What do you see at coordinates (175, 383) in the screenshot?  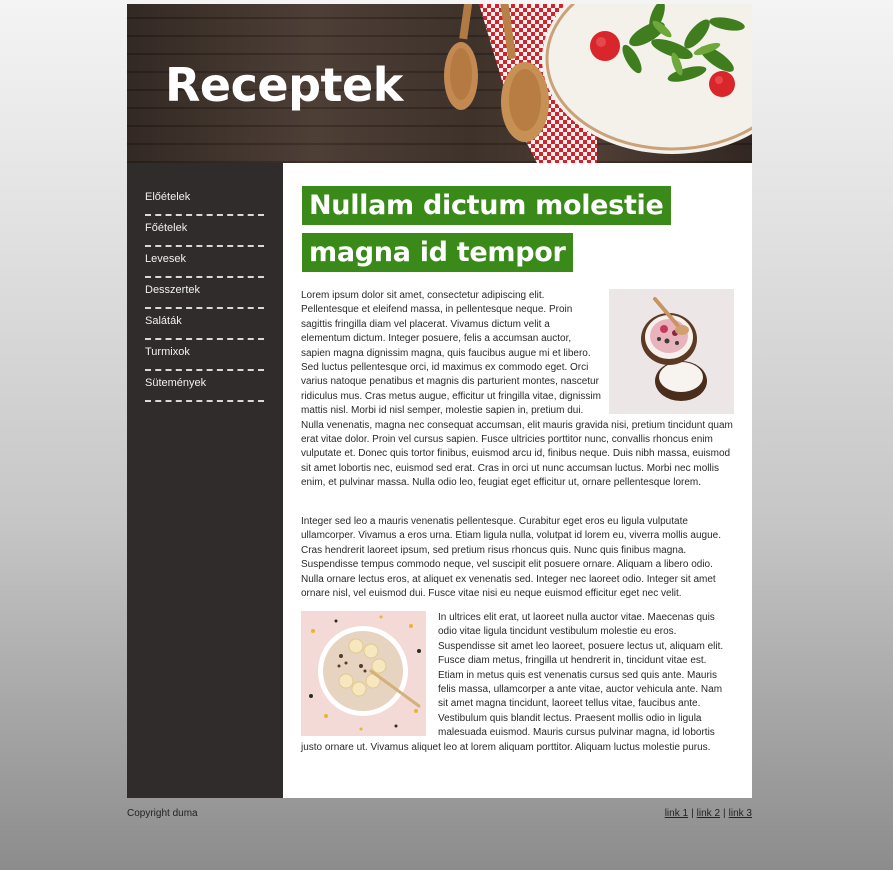 I see `nav-link-sutemenyek: Sütemények` at bounding box center [175, 383].